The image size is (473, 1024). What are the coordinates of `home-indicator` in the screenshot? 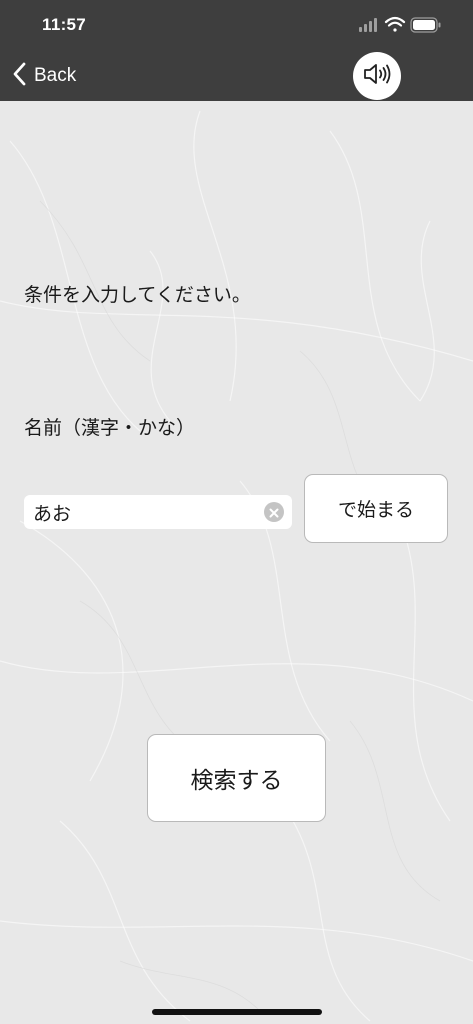 It's located at (237, 1012).